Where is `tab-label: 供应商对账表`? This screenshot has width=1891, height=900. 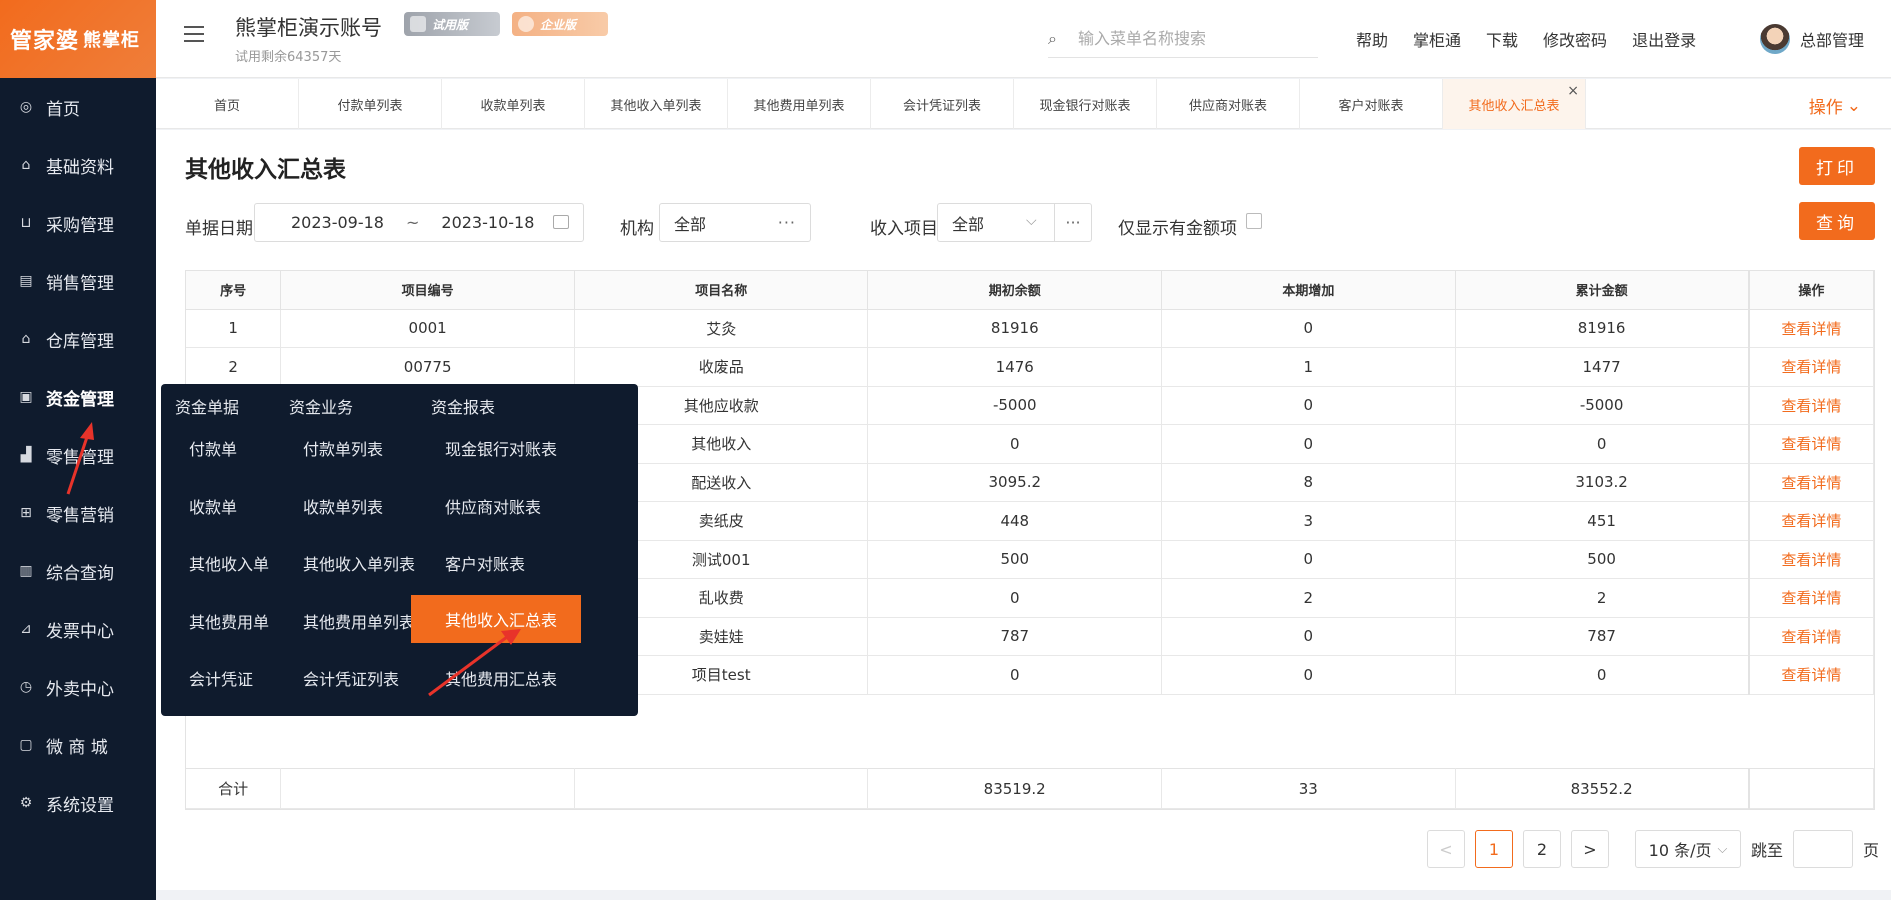 tab-label: 供应商对账表 is located at coordinates (1228, 104).